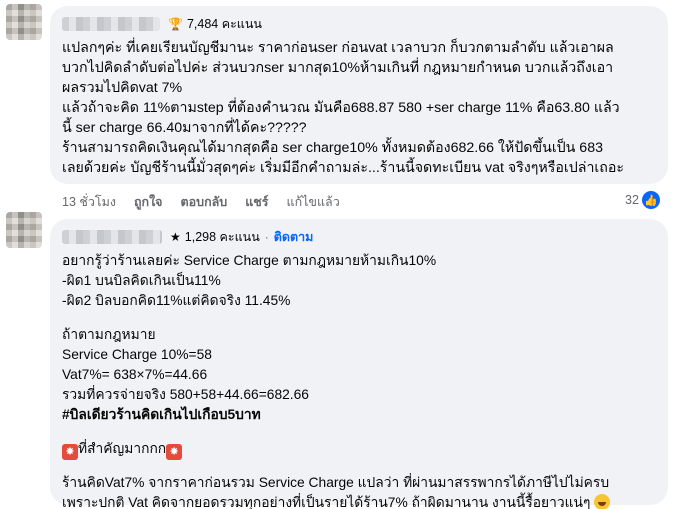  Describe the element at coordinates (313, 202) in the screenshot. I see `edited-label: แก้ไขแล้ว` at that location.